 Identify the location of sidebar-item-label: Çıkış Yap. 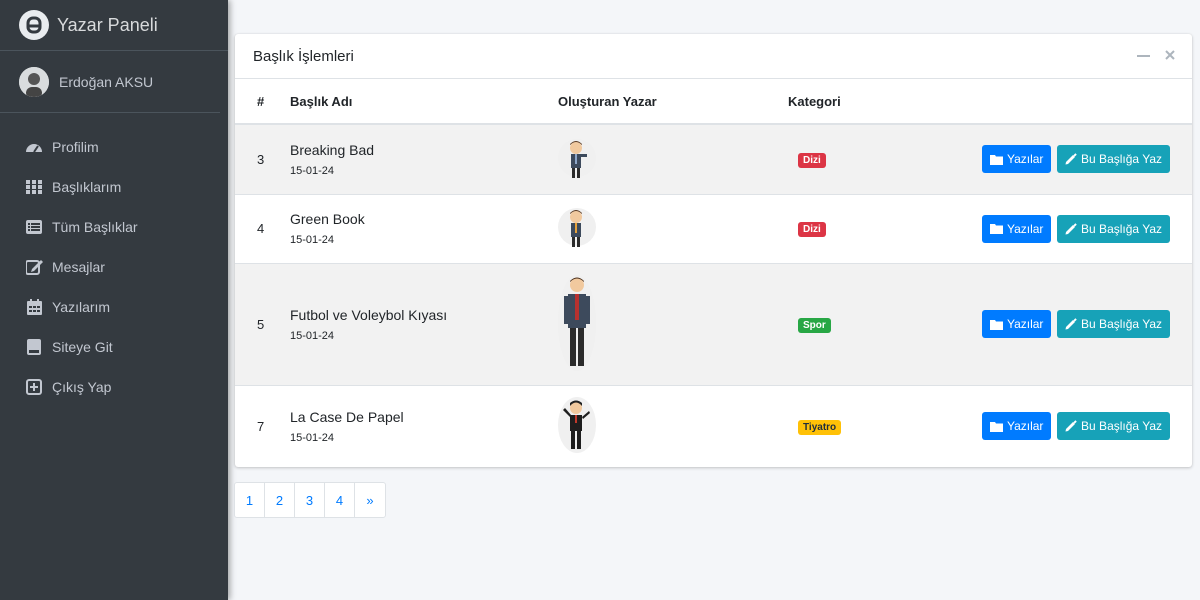
(82, 387).